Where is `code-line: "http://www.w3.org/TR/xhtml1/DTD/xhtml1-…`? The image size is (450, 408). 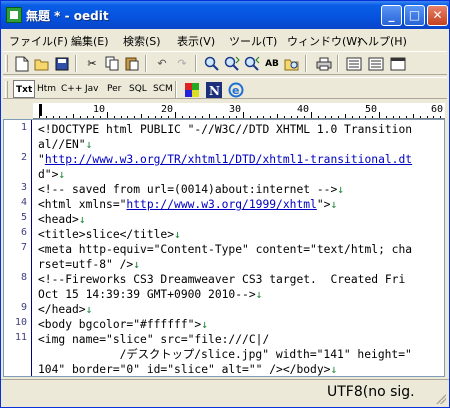 code-line: "http://www.w3.org/TR/xhtml1/DTD/xhtml1-… is located at coordinates (225, 159).